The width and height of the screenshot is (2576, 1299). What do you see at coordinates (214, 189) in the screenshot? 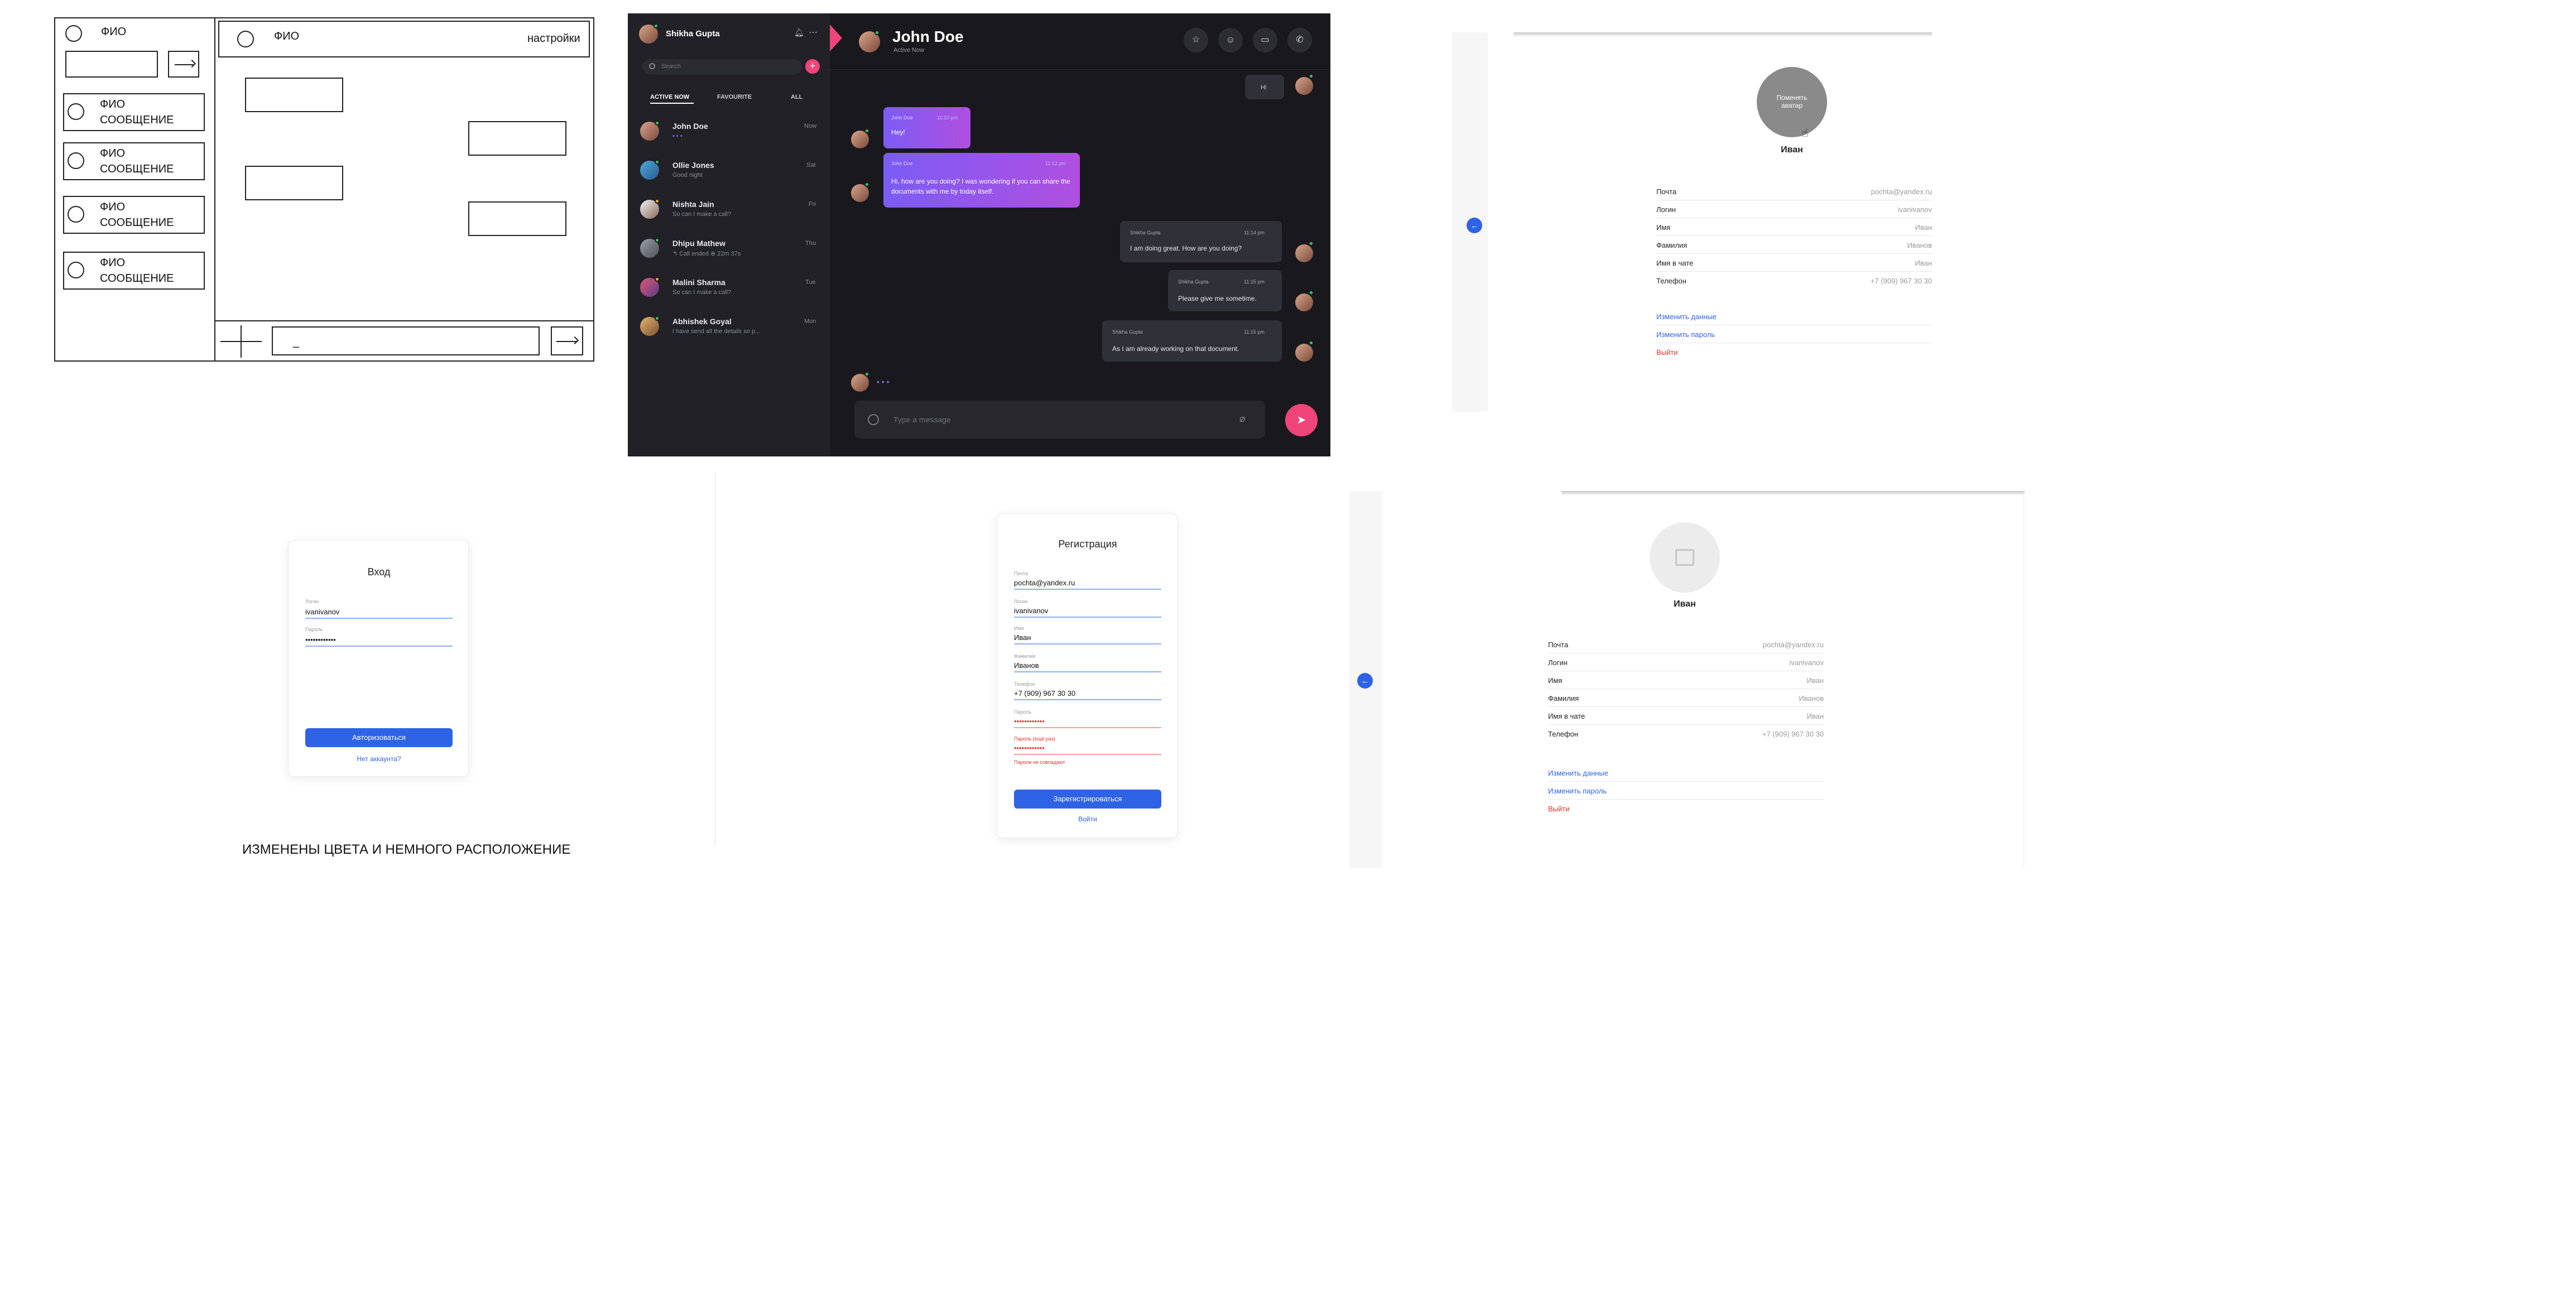
I see `wireframe-sidebar-divider` at bounding box center [214, 189].